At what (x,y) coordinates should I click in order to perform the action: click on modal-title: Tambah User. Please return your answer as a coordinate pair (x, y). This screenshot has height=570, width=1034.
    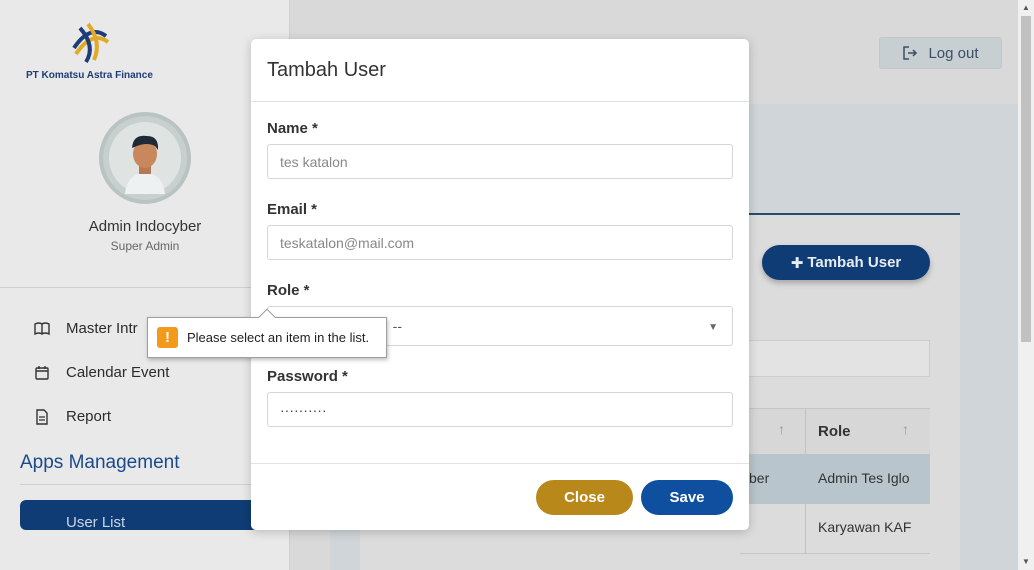
    Looking at the image, I should click on (326, 70).